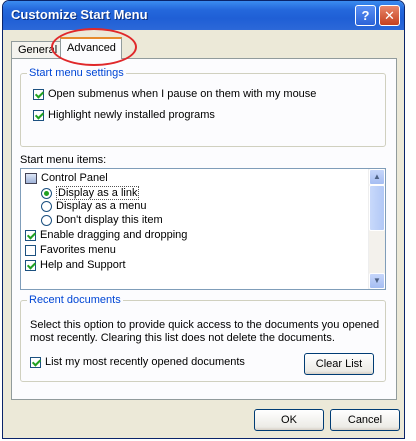 The image size is (416, 441). I want to click on list-item: Help and Support, so click(75, 265).